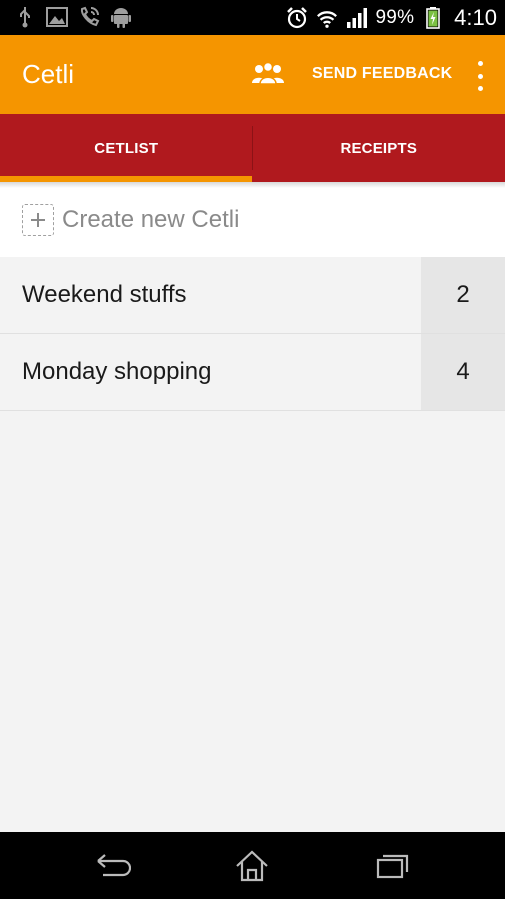 The width and height of the screenshot is (505, 899). Describe the element at coordinates (38, 220) in the screenshot. I see `add-icon` at that location.